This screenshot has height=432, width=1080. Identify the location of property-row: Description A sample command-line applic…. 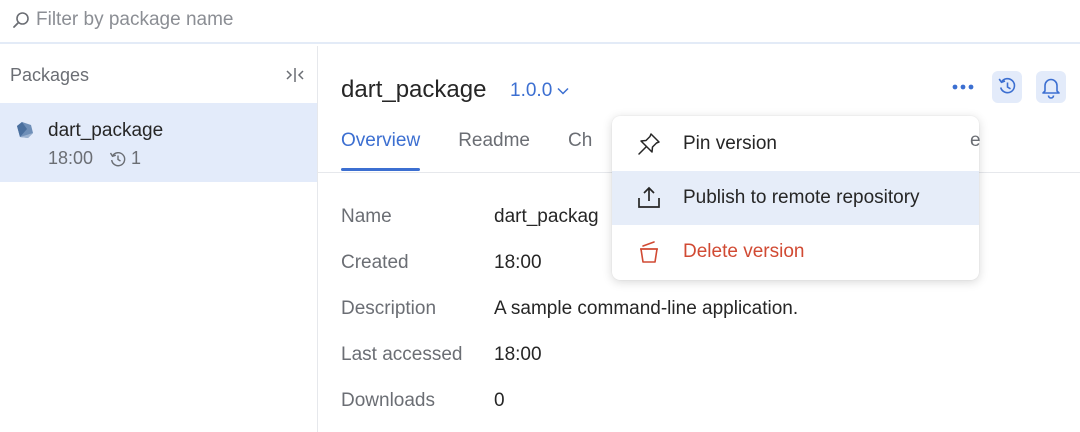
(569, 309).